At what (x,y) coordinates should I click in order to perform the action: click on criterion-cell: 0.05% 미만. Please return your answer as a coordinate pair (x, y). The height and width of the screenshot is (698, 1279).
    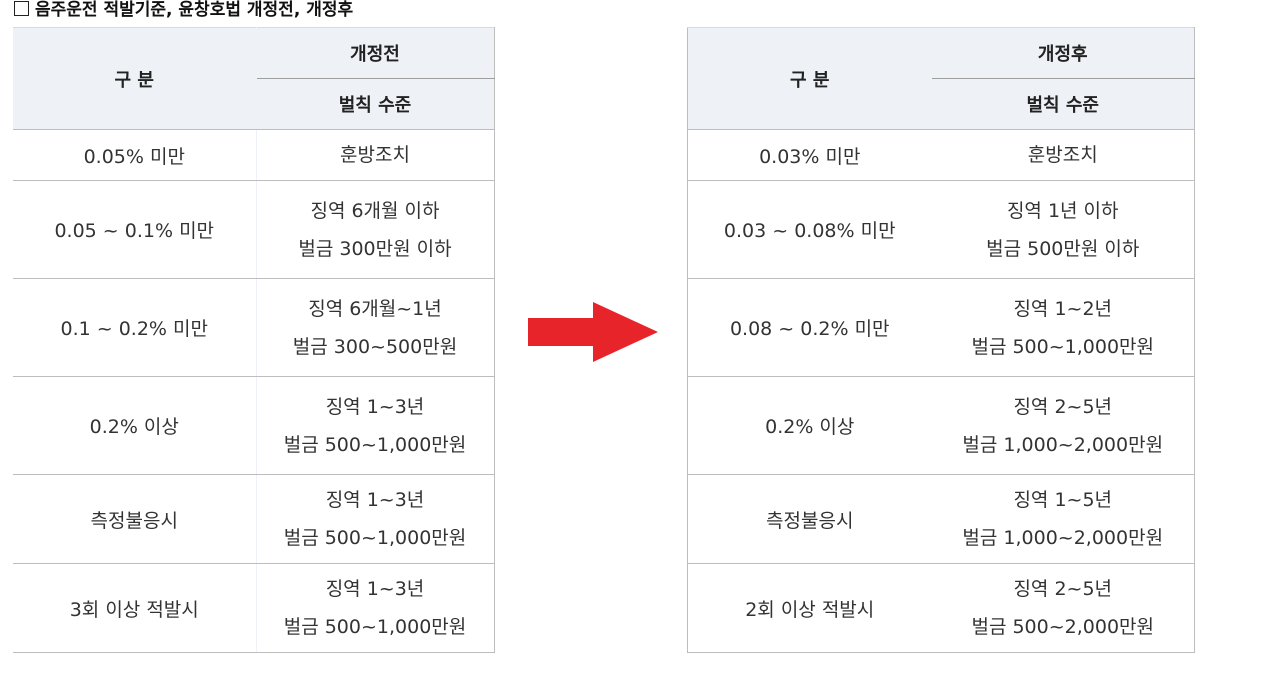
    Looking at the image, I should click on (135, 155).